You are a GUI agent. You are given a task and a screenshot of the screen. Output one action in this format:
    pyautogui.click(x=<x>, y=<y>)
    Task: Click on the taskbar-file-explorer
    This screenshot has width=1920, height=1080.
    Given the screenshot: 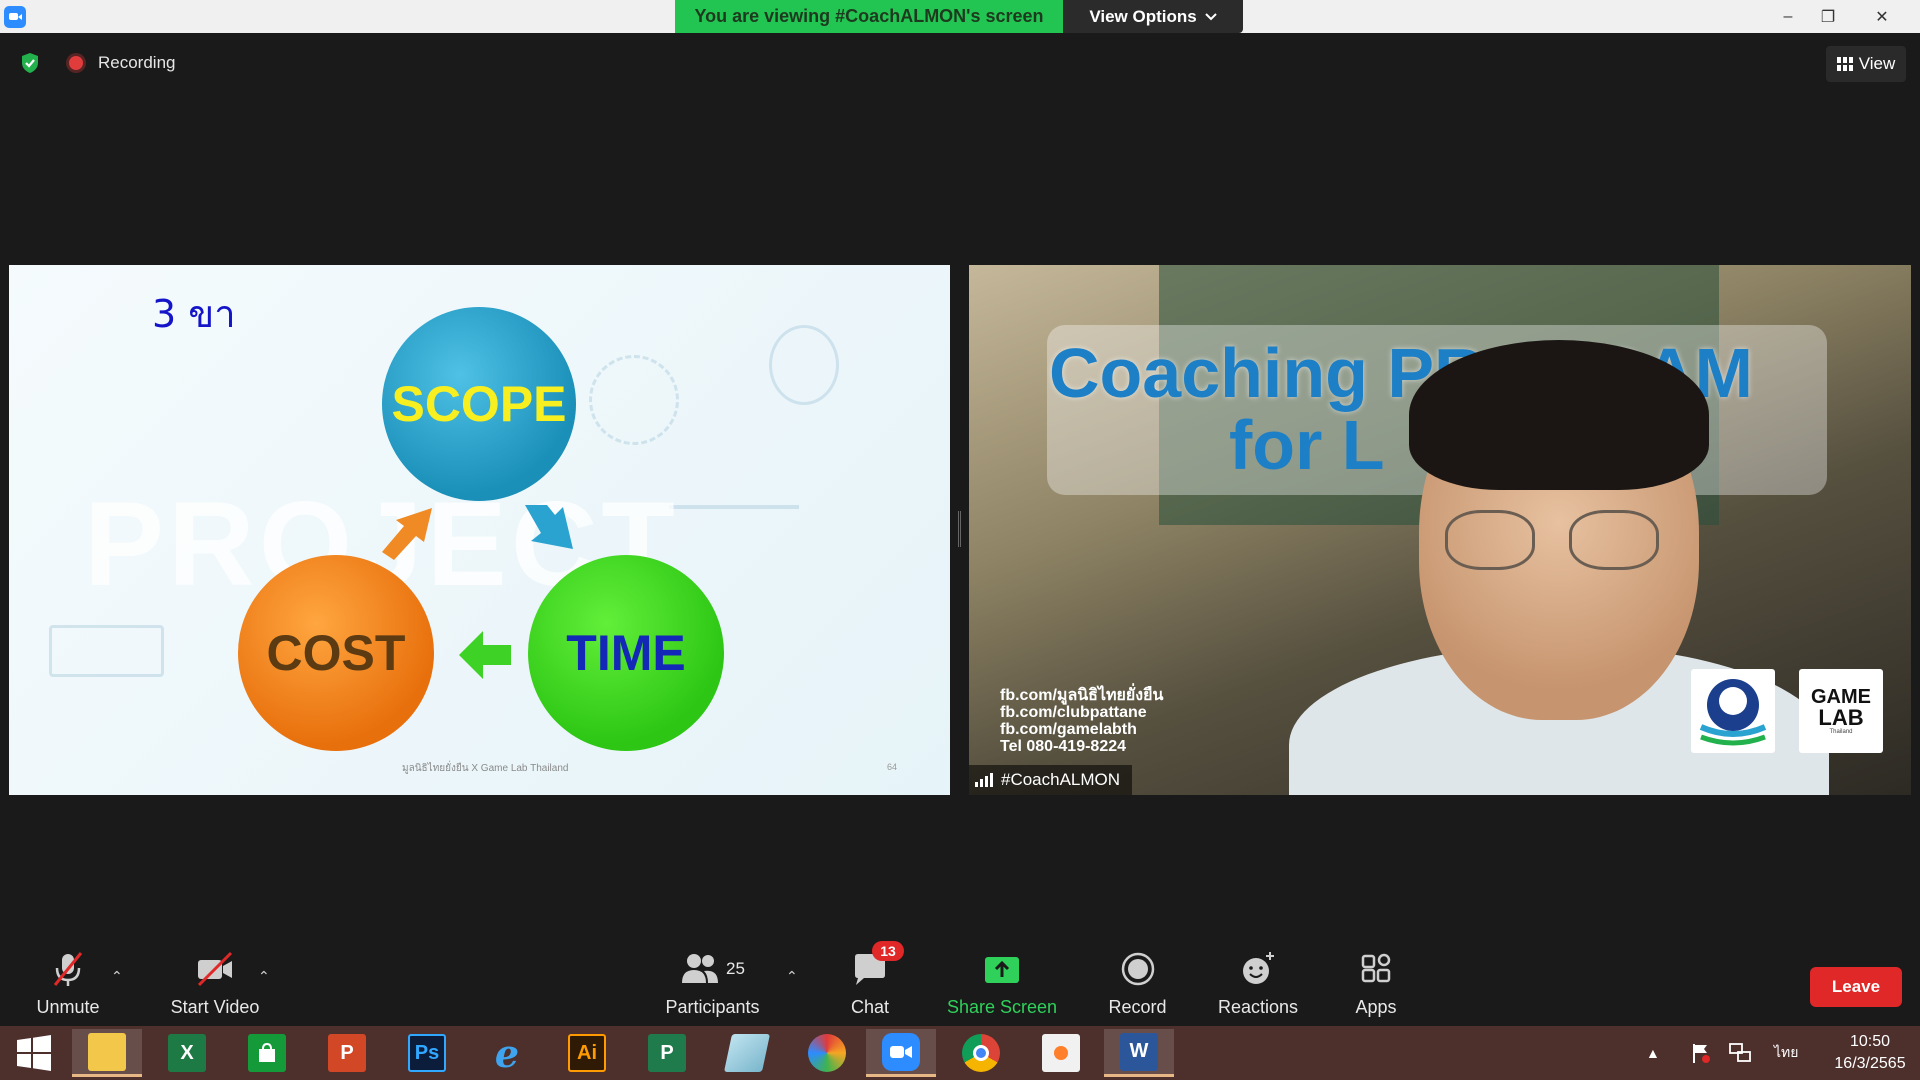 What is the action you would take?
    pyautogui.click(x=107, y=1053)
    